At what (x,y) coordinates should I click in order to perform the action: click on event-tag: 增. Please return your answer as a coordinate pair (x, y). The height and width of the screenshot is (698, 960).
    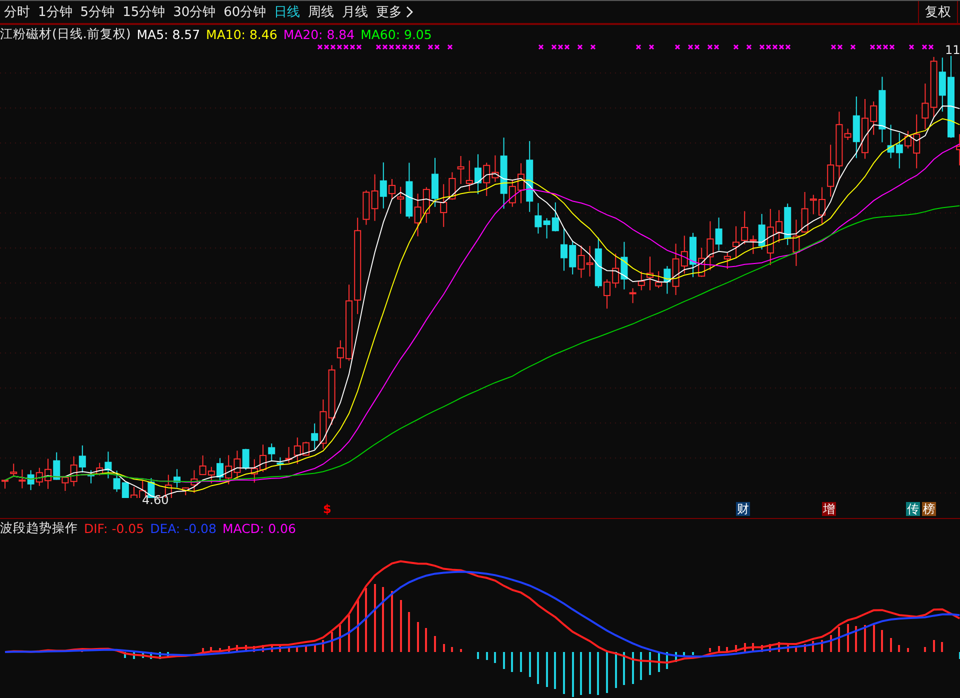
    Looking at the image, I should click on (829, 509).